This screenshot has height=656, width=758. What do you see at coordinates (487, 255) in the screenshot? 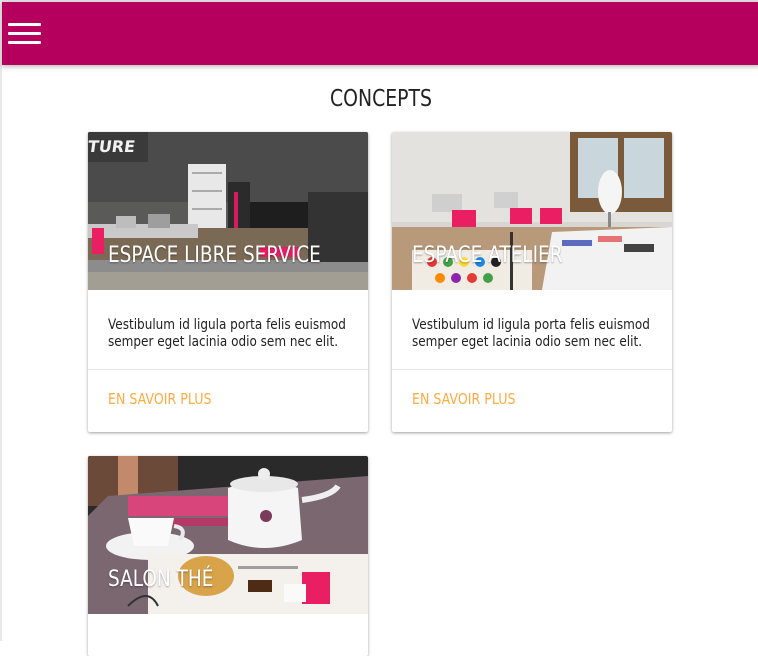
I see `card-title: ESPACE ATELIER` at bounding box center [487, 255].